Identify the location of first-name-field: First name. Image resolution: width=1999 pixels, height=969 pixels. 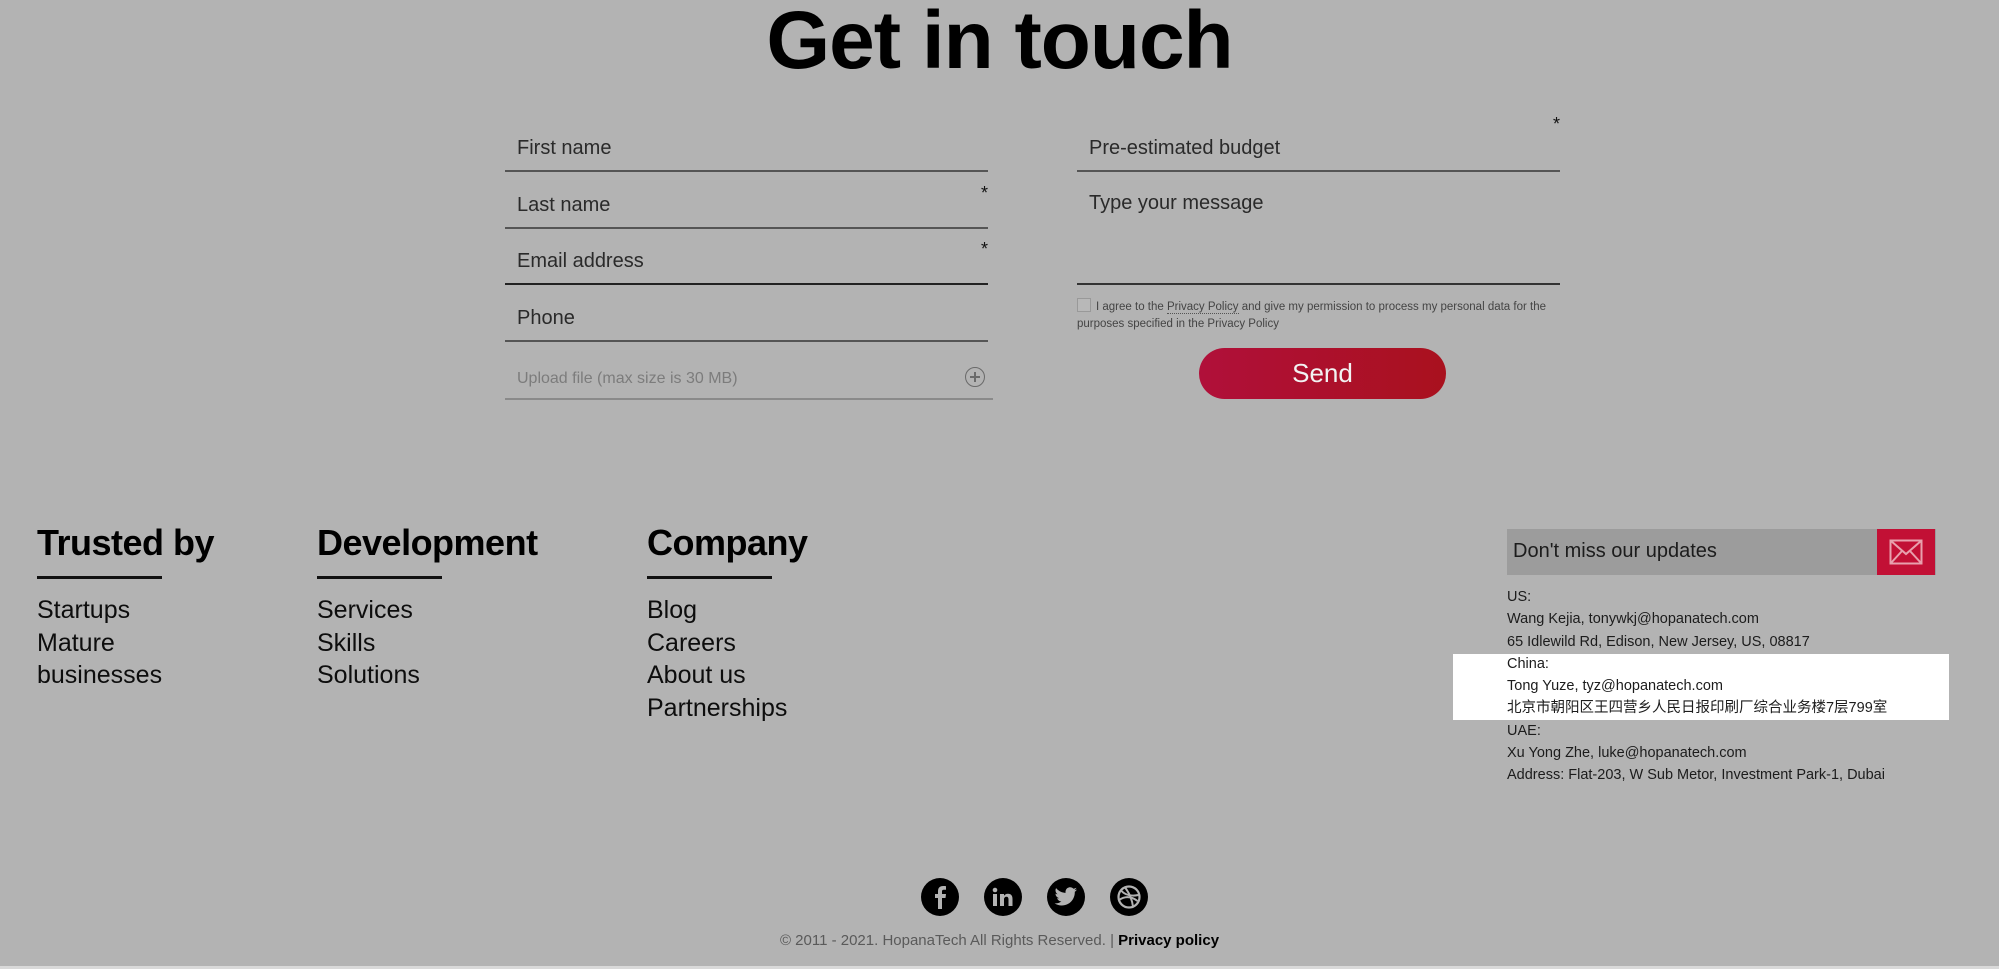
(746, 150).